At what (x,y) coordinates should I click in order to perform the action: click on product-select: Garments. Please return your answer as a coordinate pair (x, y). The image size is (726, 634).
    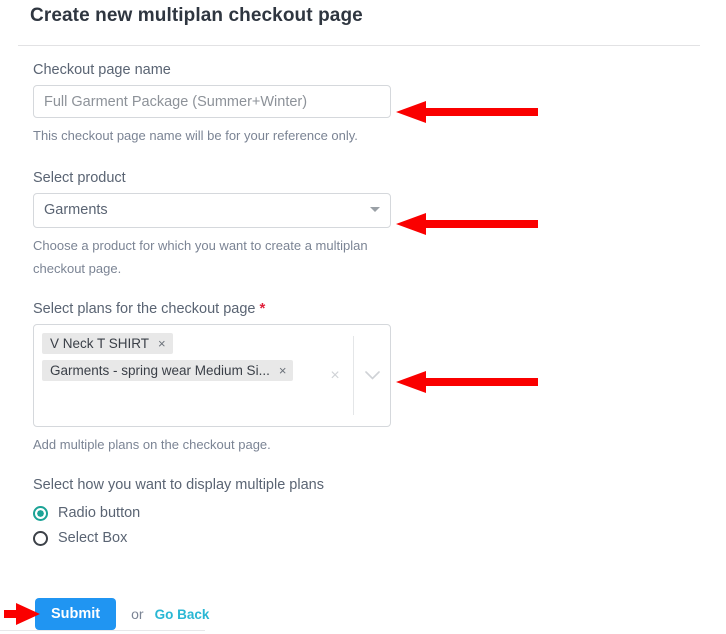
    Looking at the image, I should click on (212, 210).